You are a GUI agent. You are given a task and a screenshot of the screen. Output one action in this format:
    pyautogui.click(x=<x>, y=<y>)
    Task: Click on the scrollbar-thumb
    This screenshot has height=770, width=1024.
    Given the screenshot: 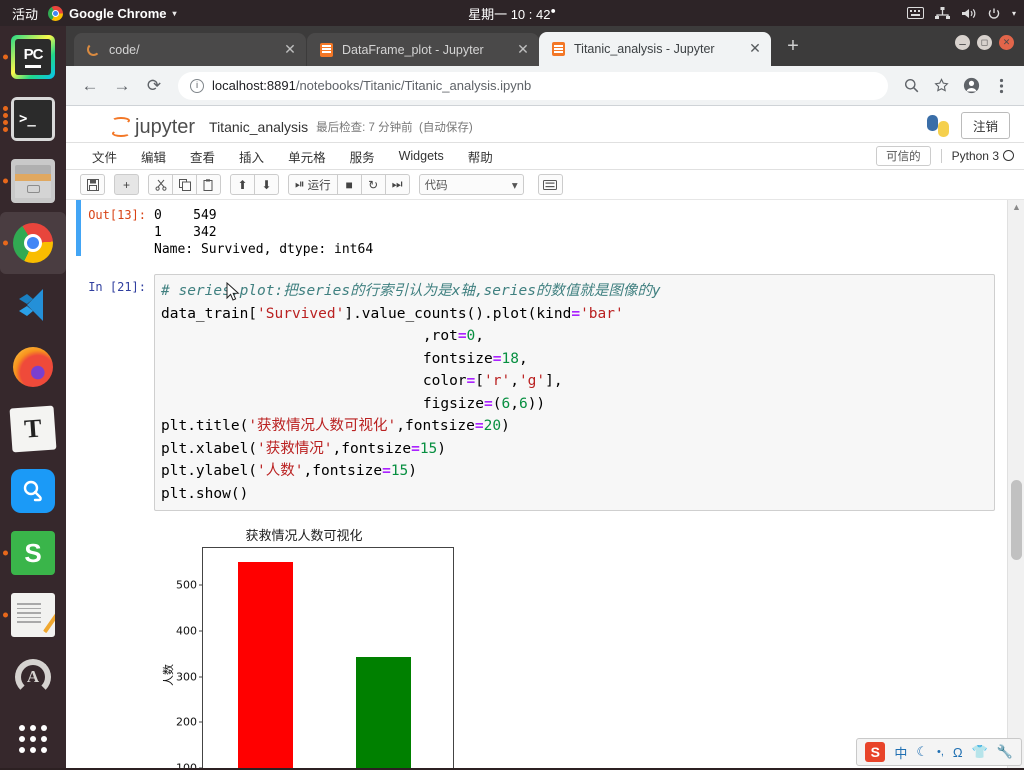 What is the action you would take?
    pyautogui.click(x=1016, y=520)
    